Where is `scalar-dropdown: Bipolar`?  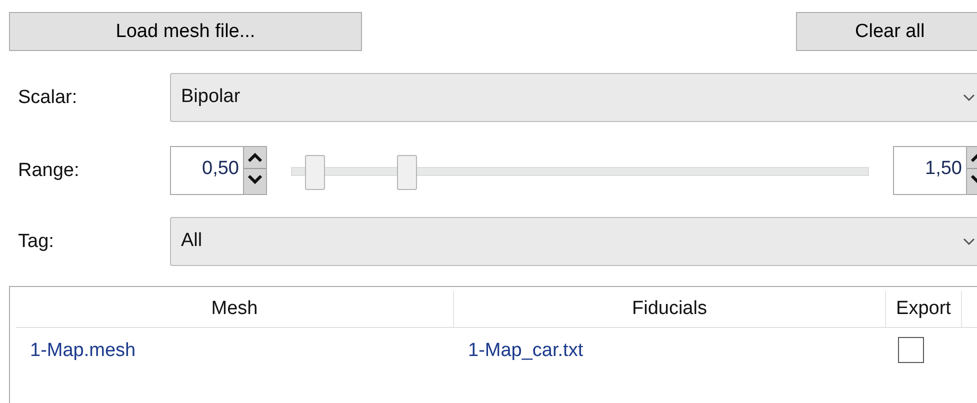 scalar-dropdown: Bipolar is located at coordinates (573, 97).